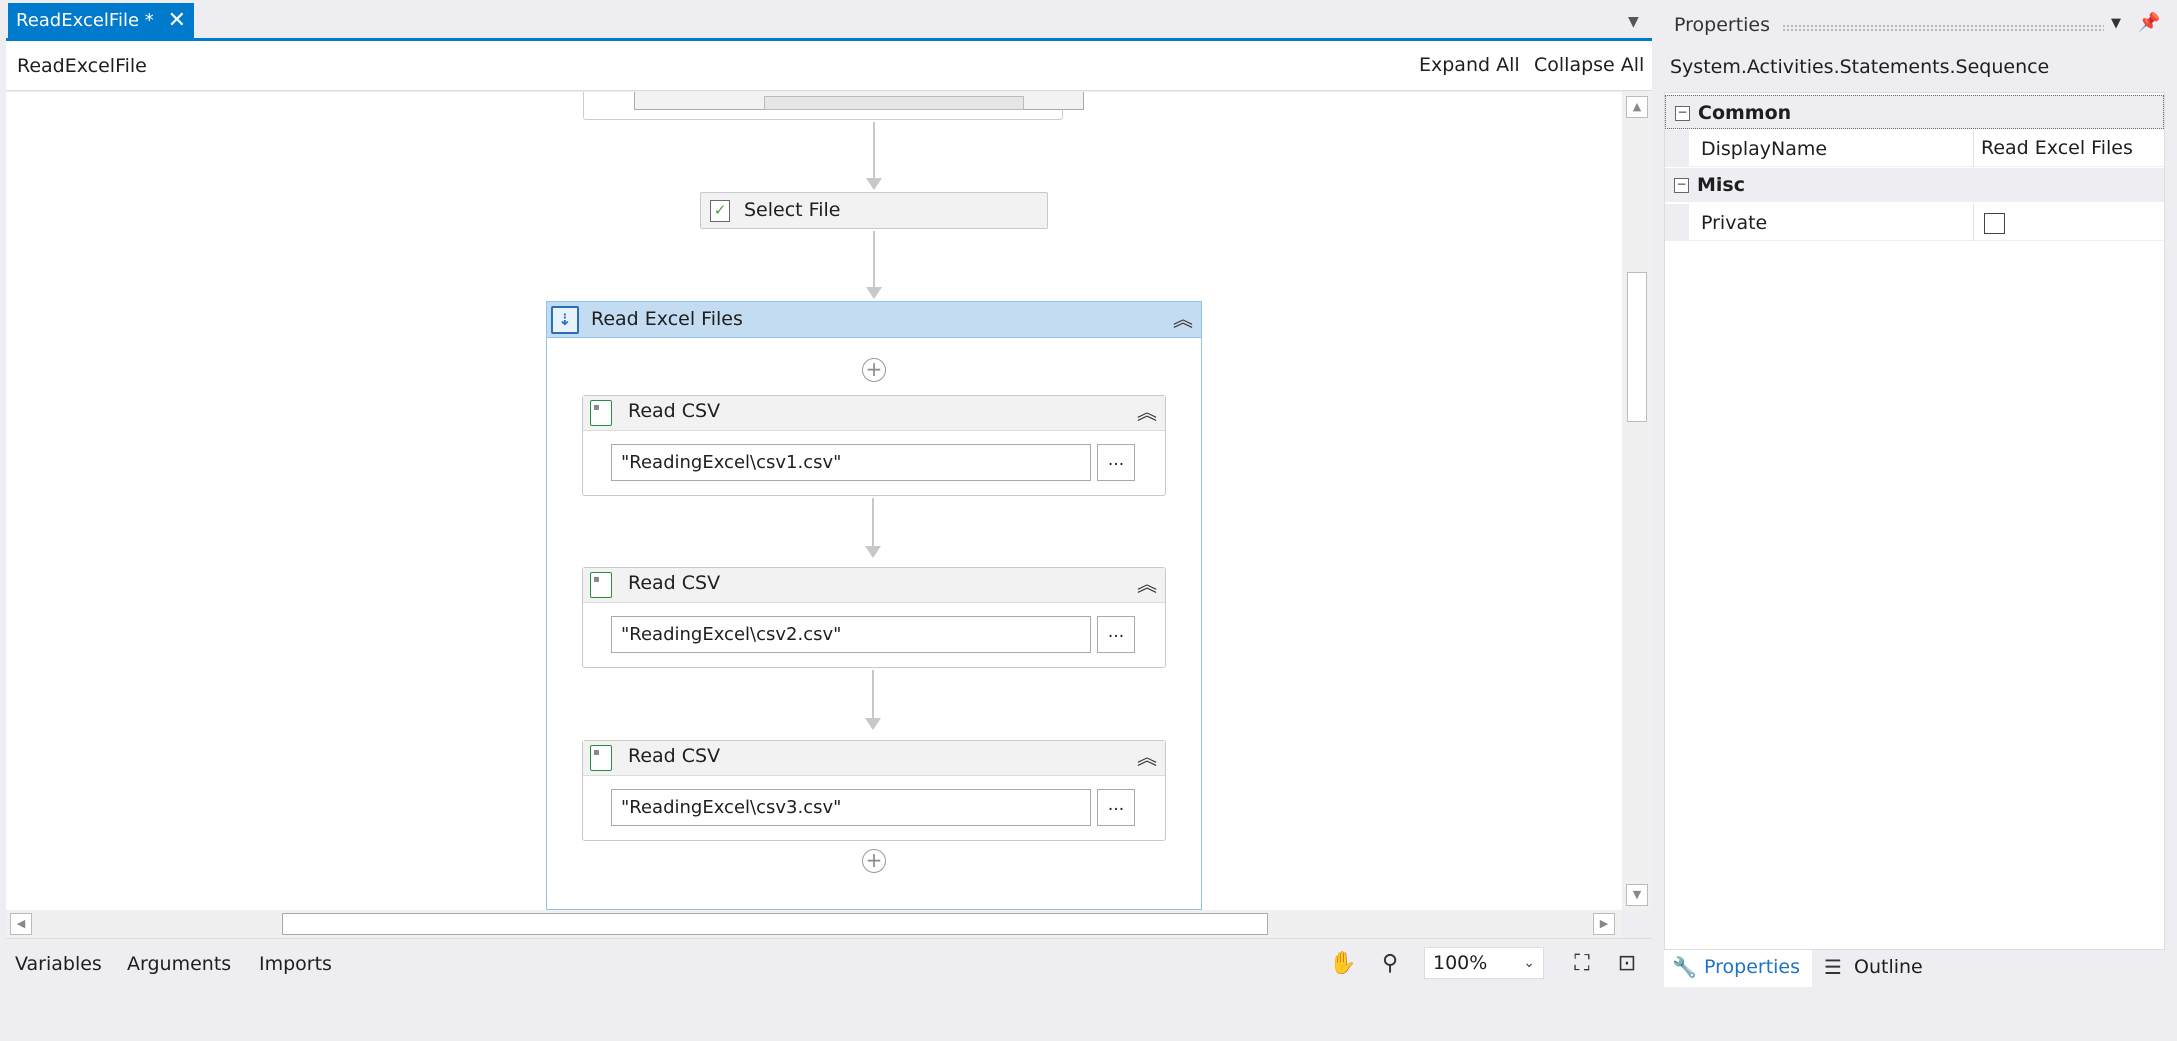 This screenshot has width=2177, height=1041. What do you see at coordinates (1745, 113) in the screenshot?
I see `category-label: Common` at bounding box center [1745, 113].